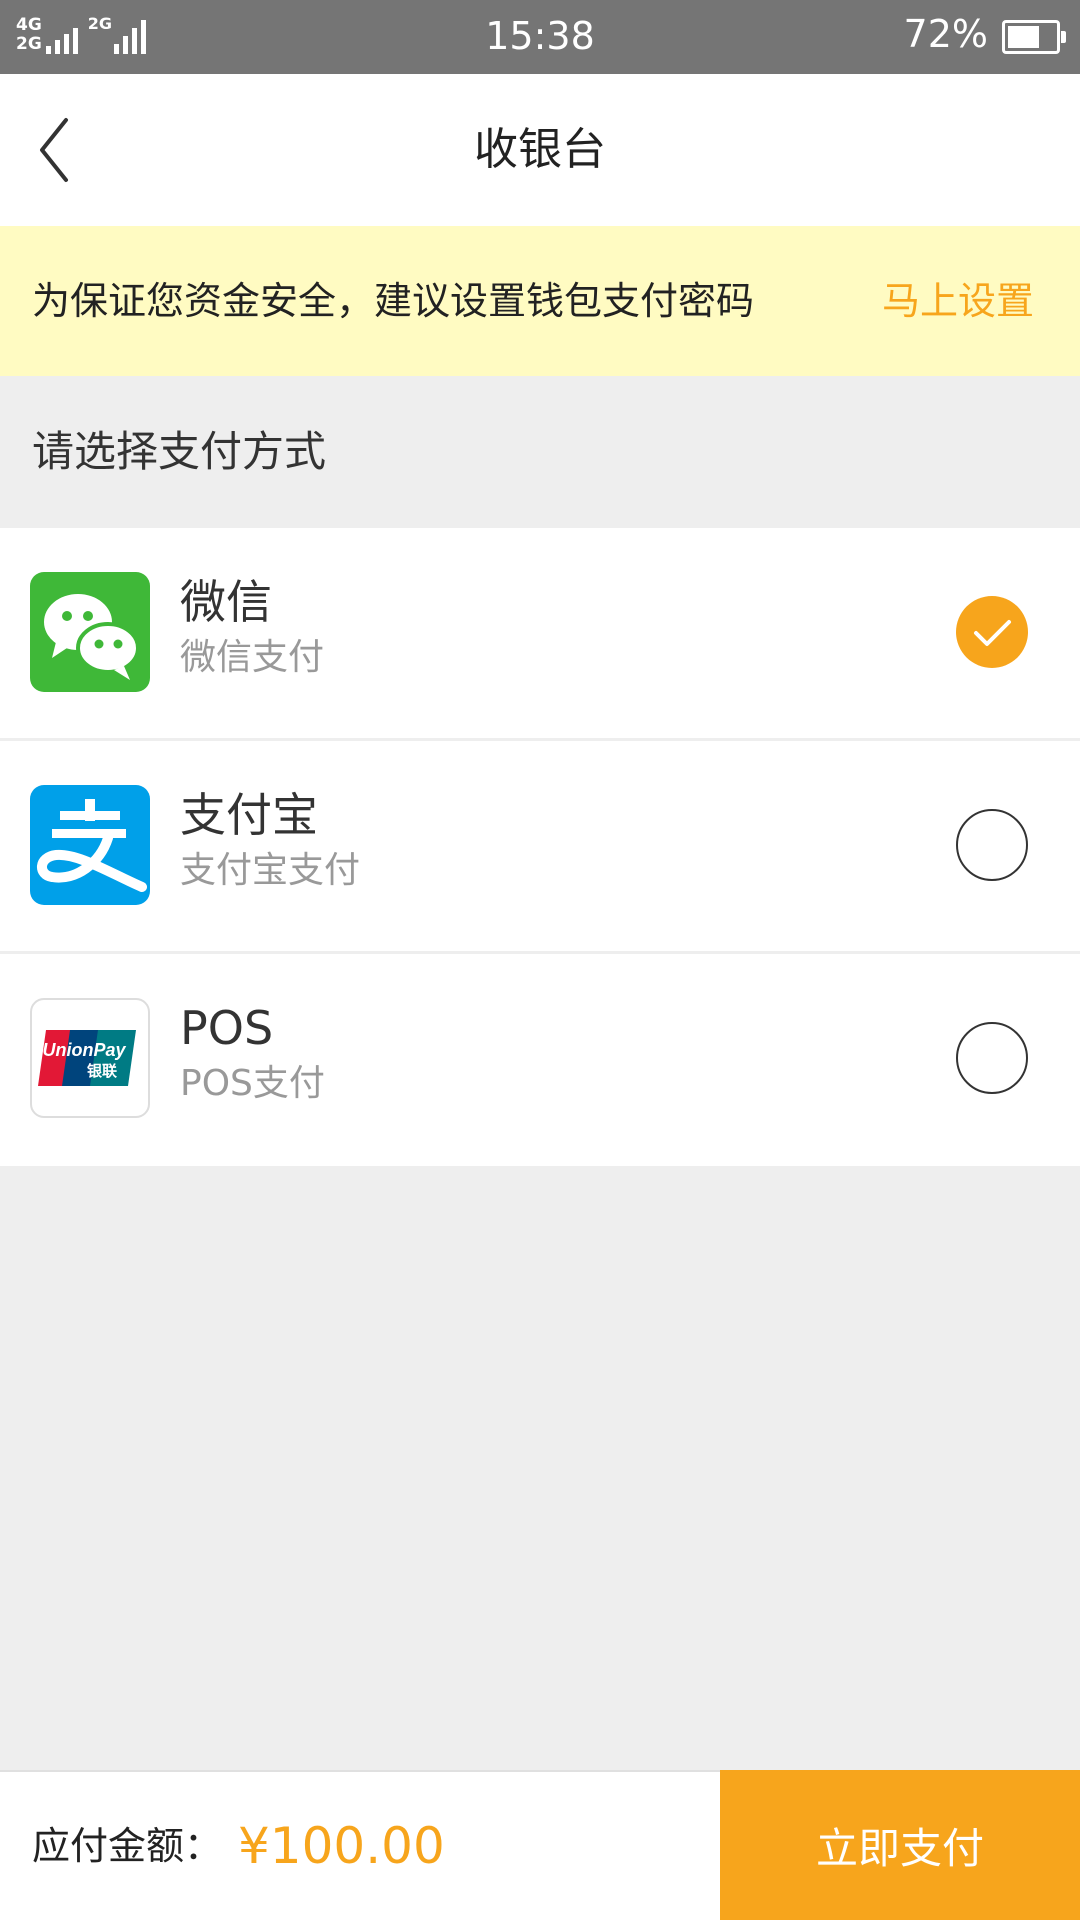  I want to click on unionpay-icon: UnionPay 银联, so click(90, 1058).